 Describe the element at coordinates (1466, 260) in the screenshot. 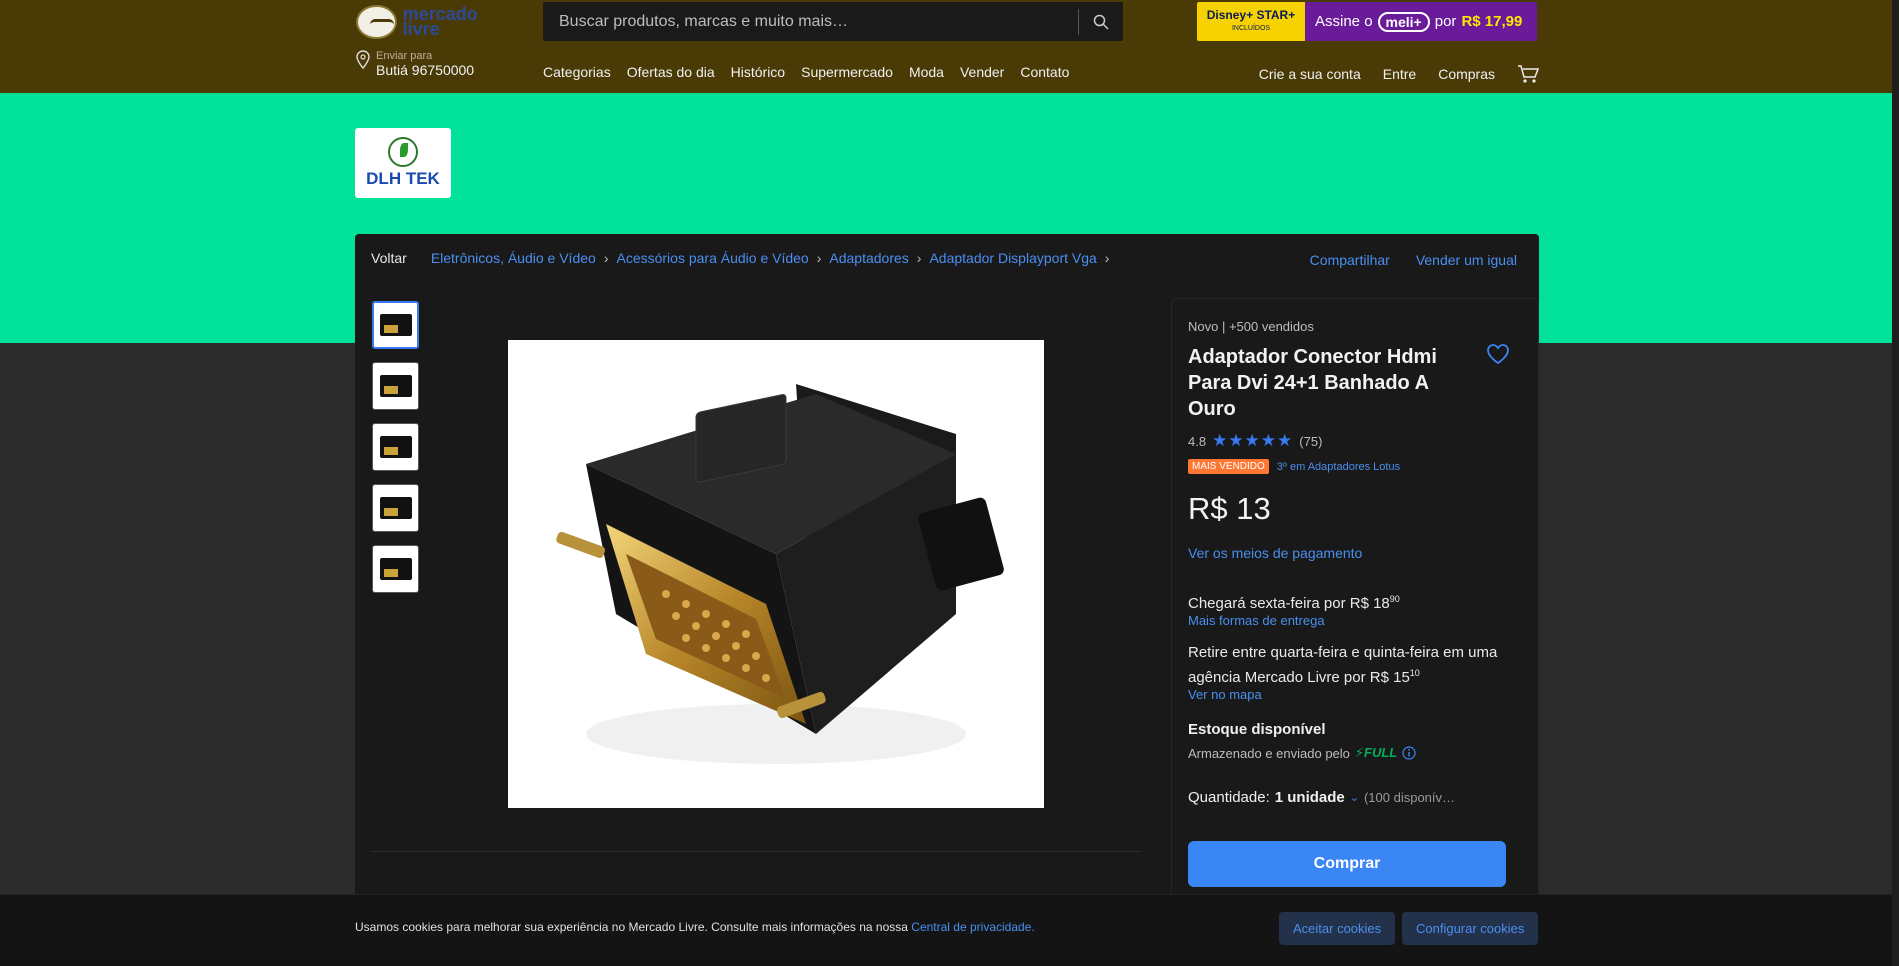

I see `sell-similar-link: Vender um igual` at that location.